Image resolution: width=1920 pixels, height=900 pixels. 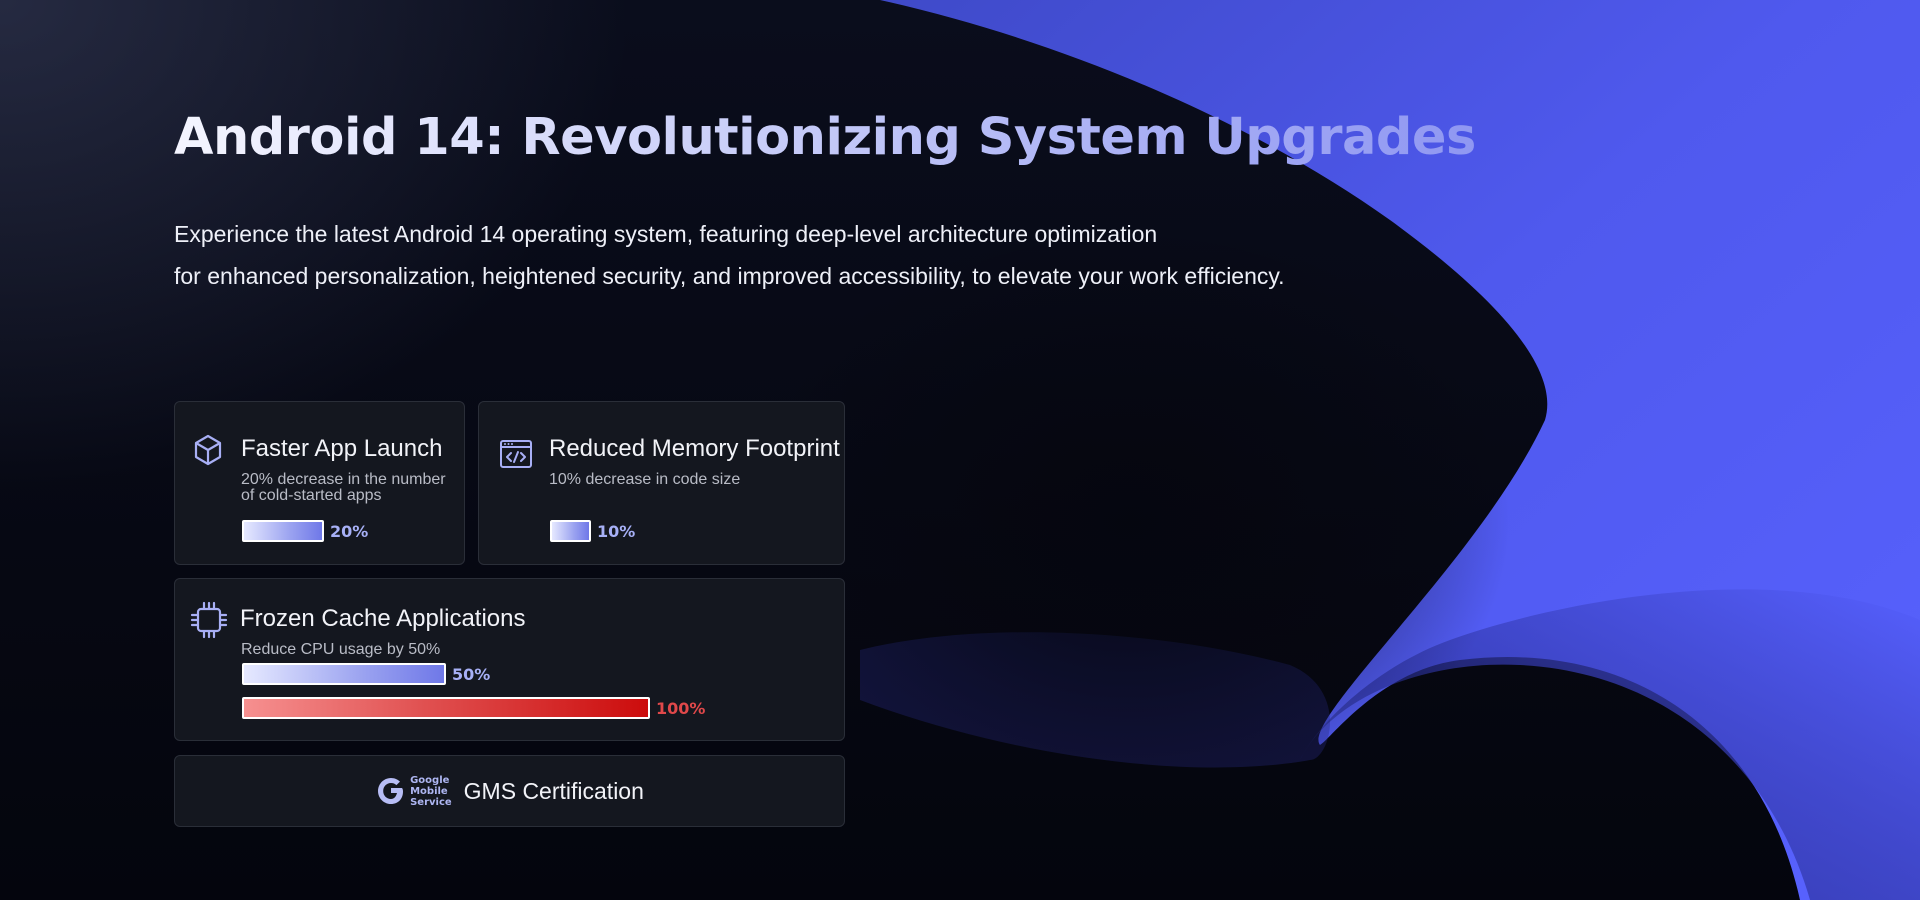 What do you see at coordinates (209, 620) in the screenshot?
I see `cpu-chip-icon` at bounding box center [209, 620].